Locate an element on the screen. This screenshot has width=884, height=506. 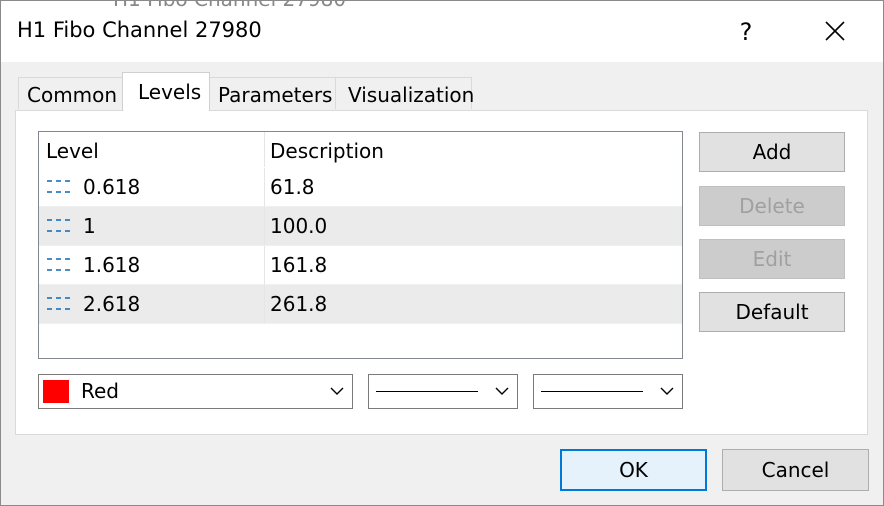
line-width-select is located at coordinates (608, 391).